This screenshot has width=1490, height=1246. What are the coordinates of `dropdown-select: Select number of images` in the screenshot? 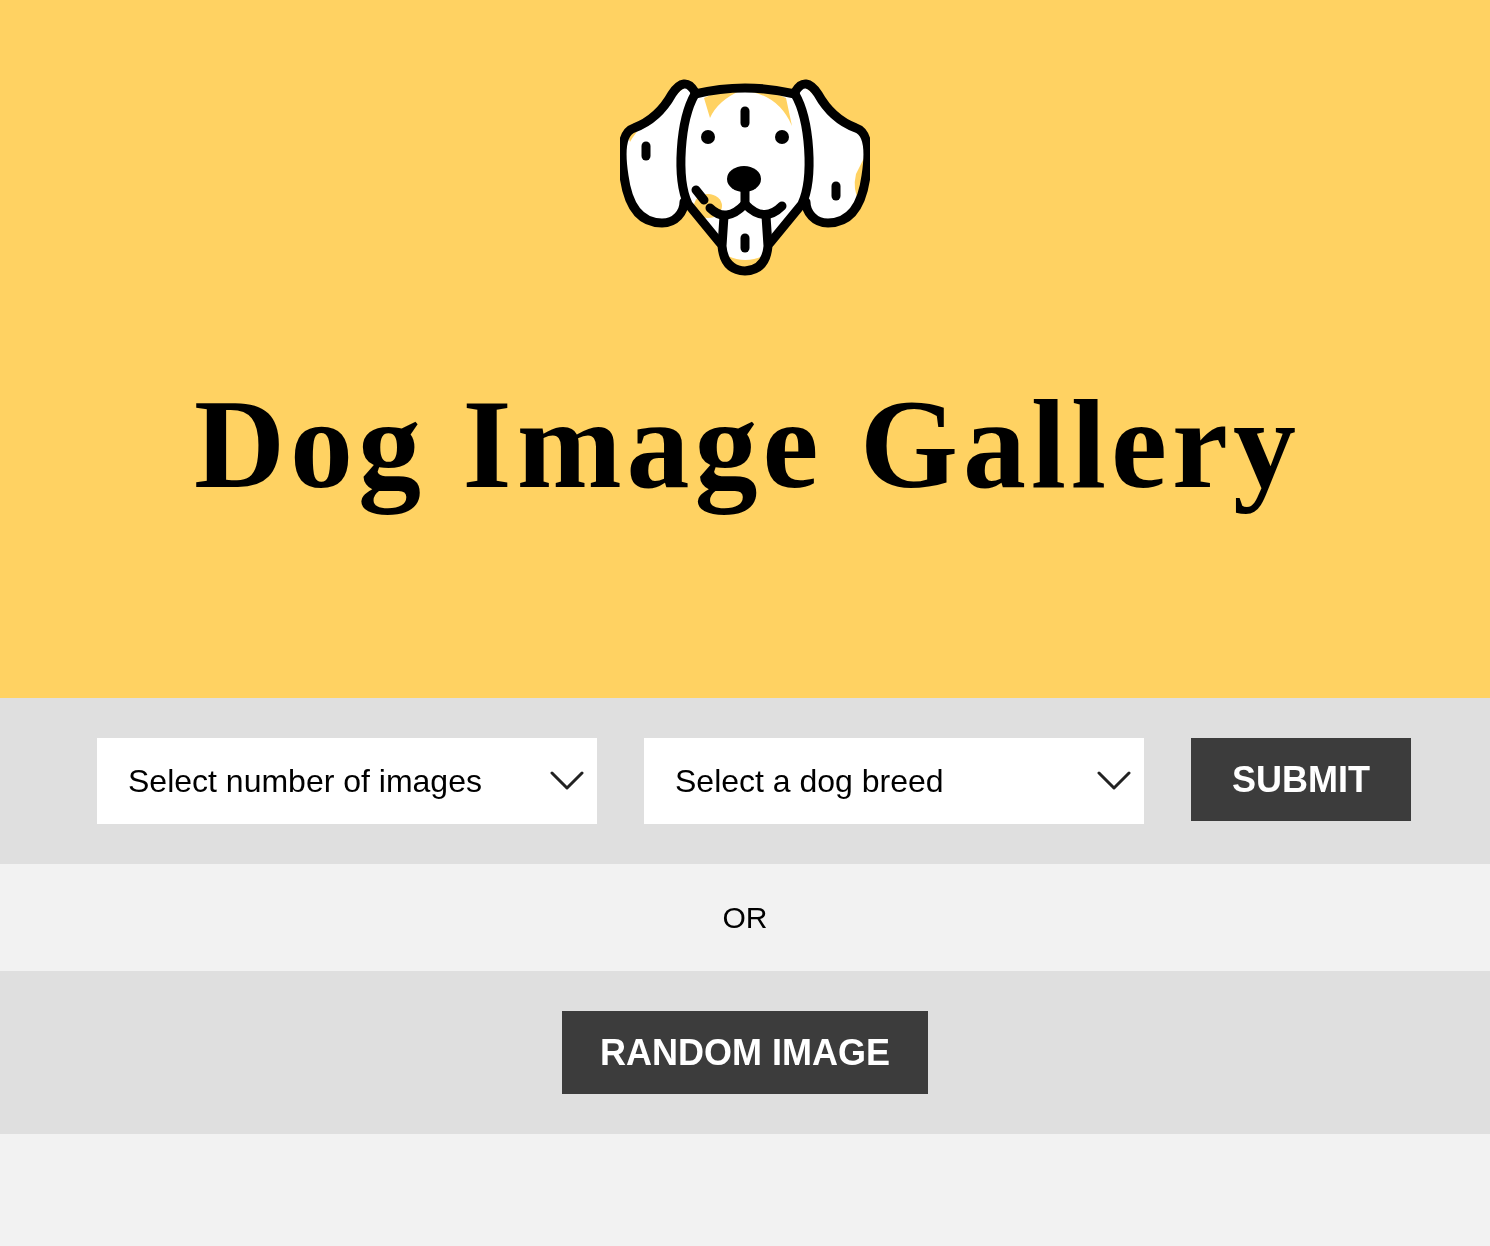 It's located at (347, 781).